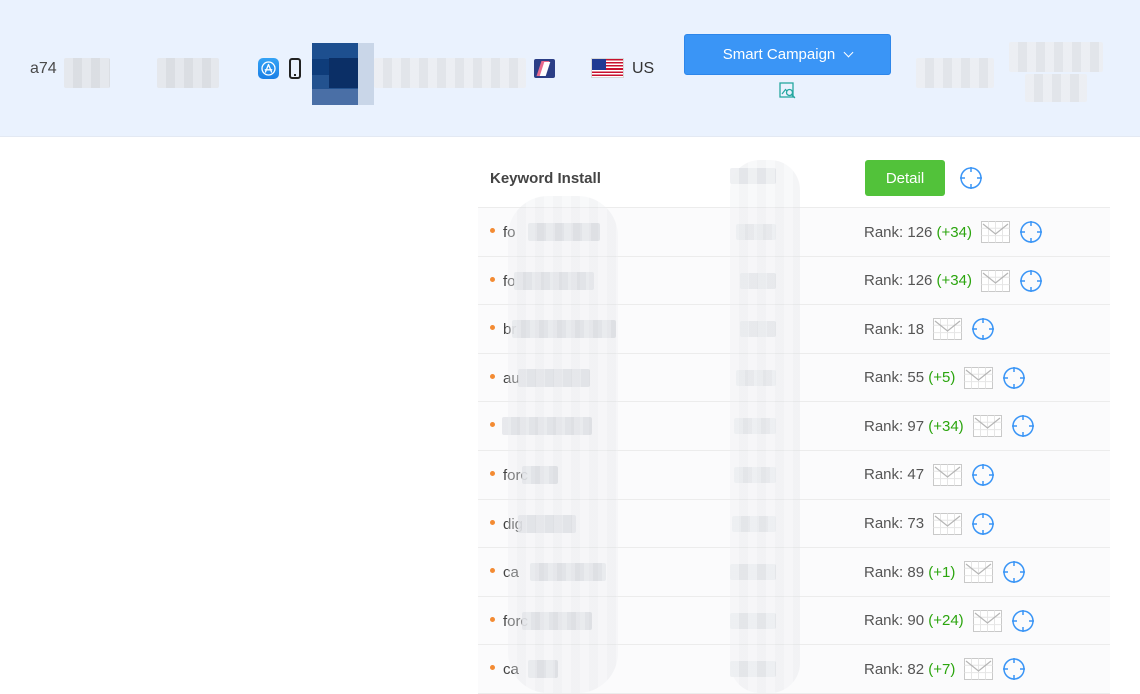 Image resolution: width=1140 pixels, height=694 pixels. I want to click on rank-value: Rank: 18, so click(894, 329).